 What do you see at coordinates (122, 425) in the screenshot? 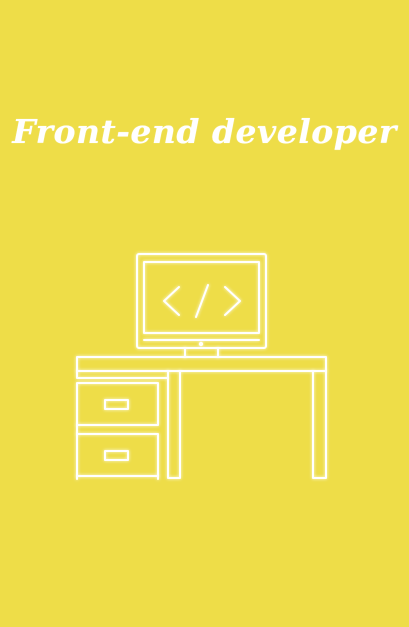
I see `drawer-unit-icon` at bounding box center [122, 425].